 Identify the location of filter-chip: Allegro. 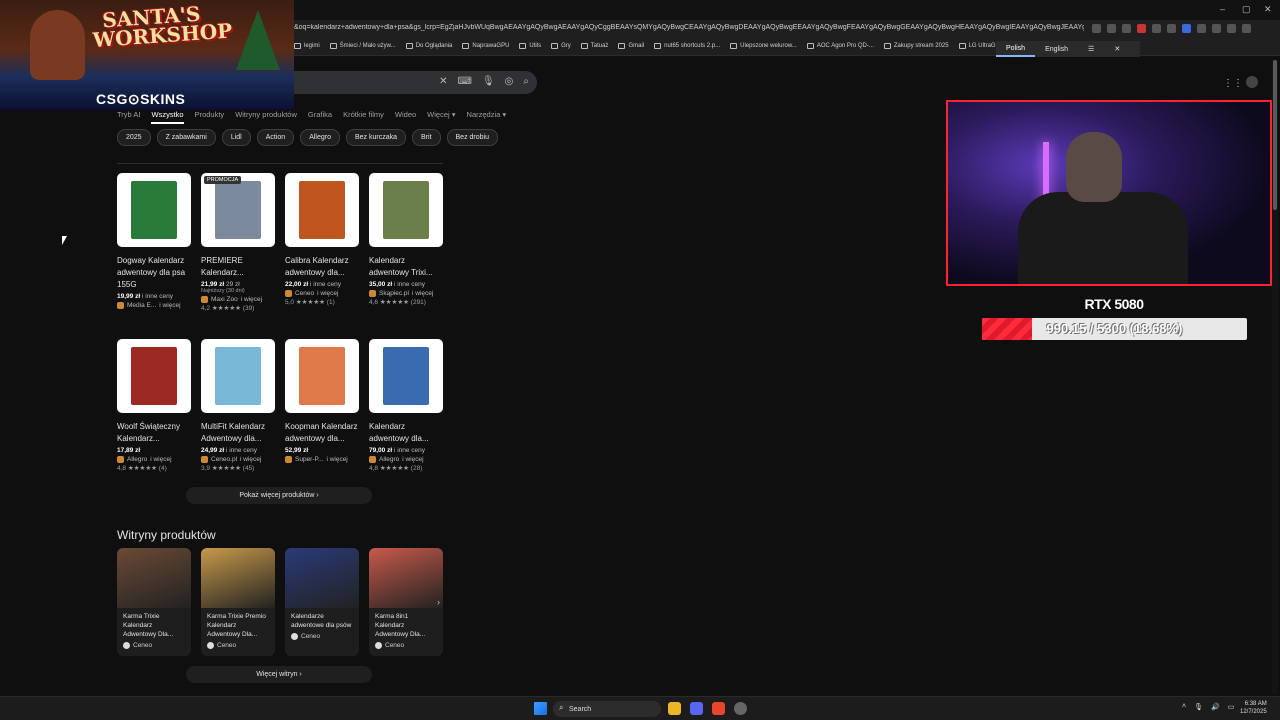
(320, 137).